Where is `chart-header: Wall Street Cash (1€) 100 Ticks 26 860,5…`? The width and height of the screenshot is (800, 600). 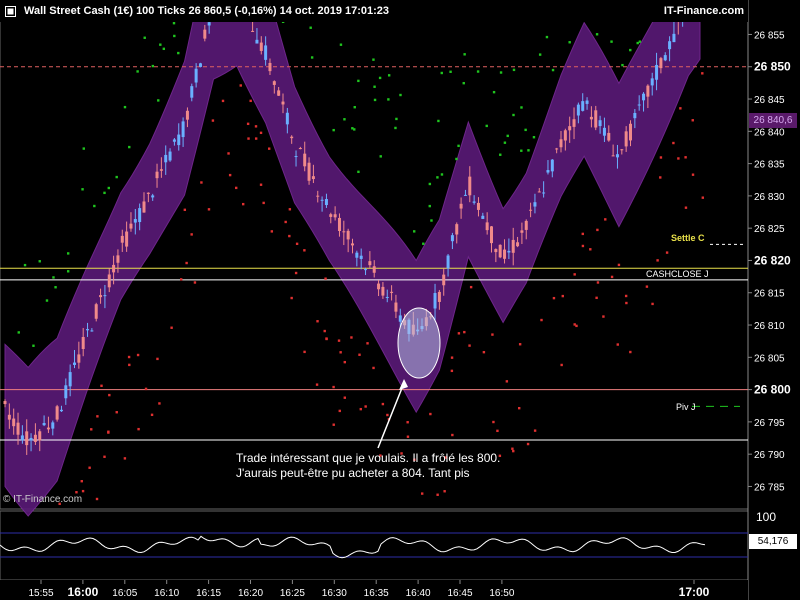
chart-header: Wall Street Cash (1€) 100 Ticks 26 860,5… is located at coordinates (374, 11).